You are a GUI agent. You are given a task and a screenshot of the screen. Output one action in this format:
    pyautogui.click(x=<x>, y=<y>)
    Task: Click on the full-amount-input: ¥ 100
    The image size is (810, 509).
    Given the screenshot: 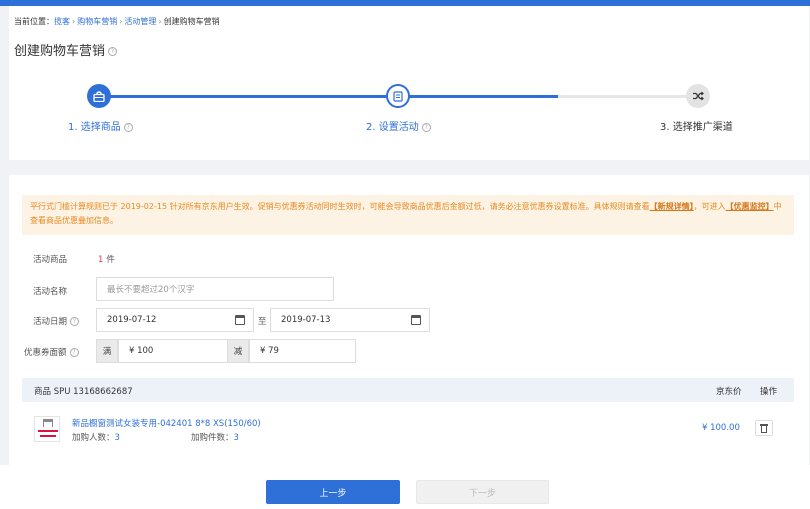 What is the action you would take?
    pyautogui.click(x=173, y=351)
    